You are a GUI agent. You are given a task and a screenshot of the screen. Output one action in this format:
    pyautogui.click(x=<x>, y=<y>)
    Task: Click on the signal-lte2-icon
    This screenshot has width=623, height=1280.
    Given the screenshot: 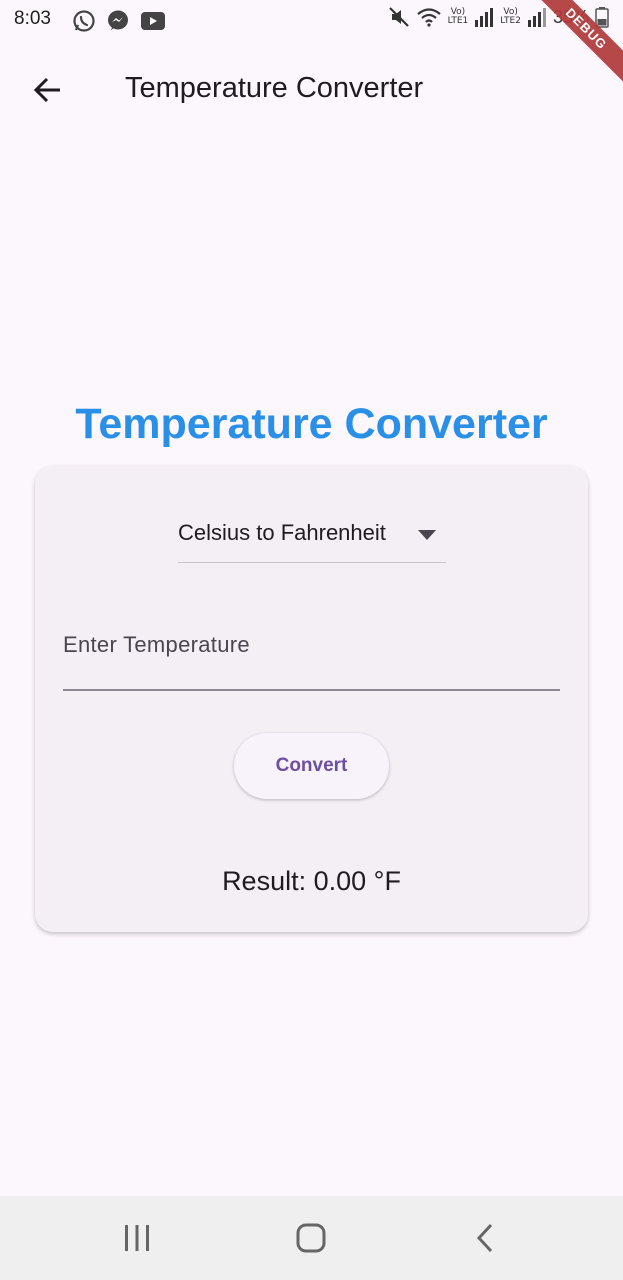 What is the action you would take?
    pyautogui.click(x=536, y=17)
    